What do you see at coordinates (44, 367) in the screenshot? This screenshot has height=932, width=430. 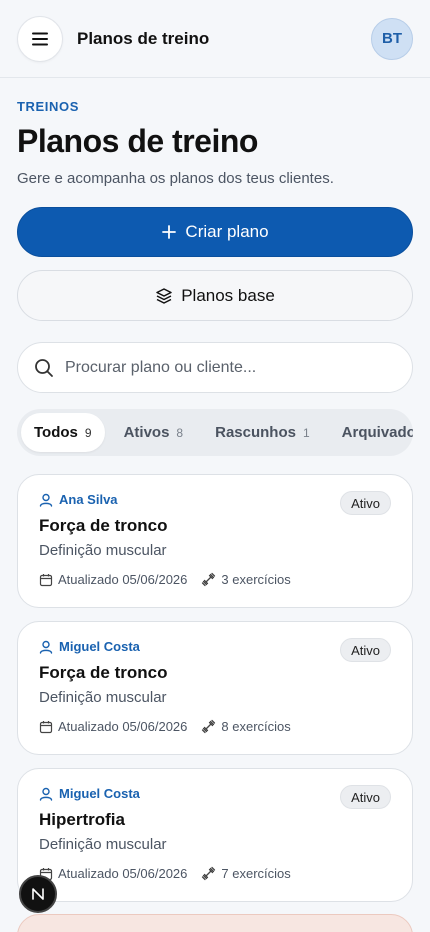 I see `search-icon` at bounding box center [44, 367].